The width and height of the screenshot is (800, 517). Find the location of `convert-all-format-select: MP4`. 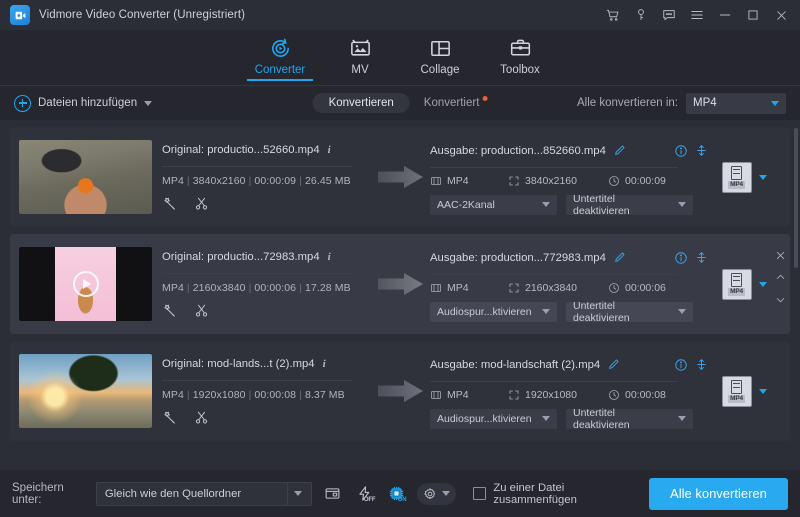

convert-all-format-select: MP4 is located at coordinates (736, 103).